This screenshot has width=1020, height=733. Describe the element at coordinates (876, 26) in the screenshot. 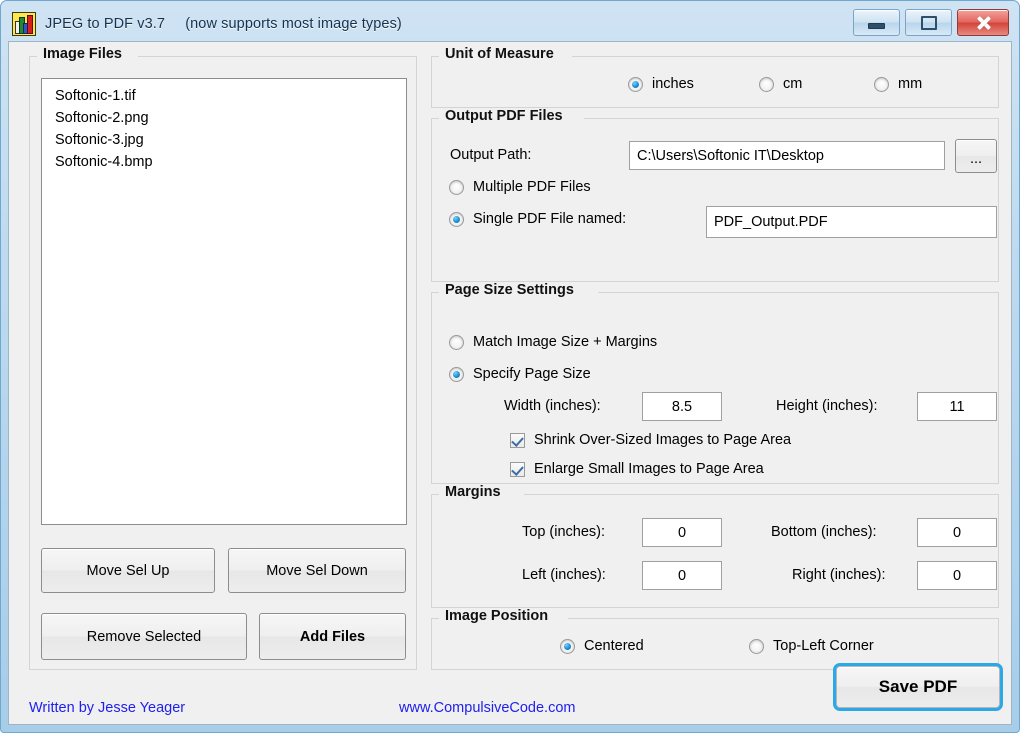

I see `minimize-icon` at that location.